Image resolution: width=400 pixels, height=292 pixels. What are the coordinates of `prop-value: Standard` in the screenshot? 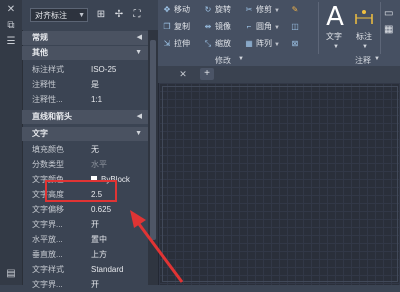 It's located at (107, 269).